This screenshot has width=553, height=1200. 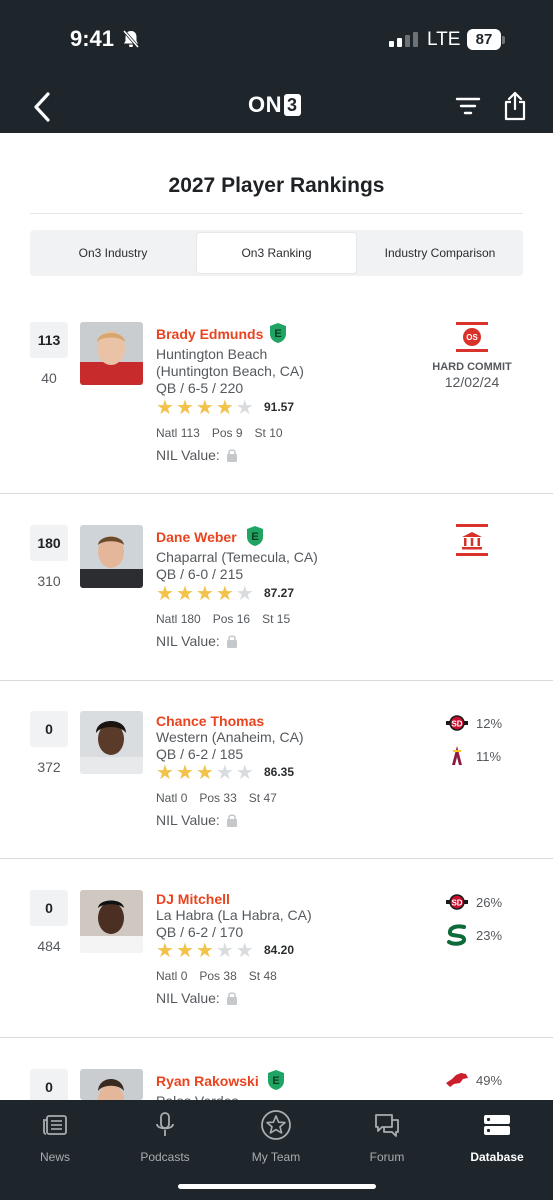 What do you see at coordinates (237, 557) in the screenshot?
I see `player-location: Chaparral (Temecula, CA)` at bounding box center [237, 557].